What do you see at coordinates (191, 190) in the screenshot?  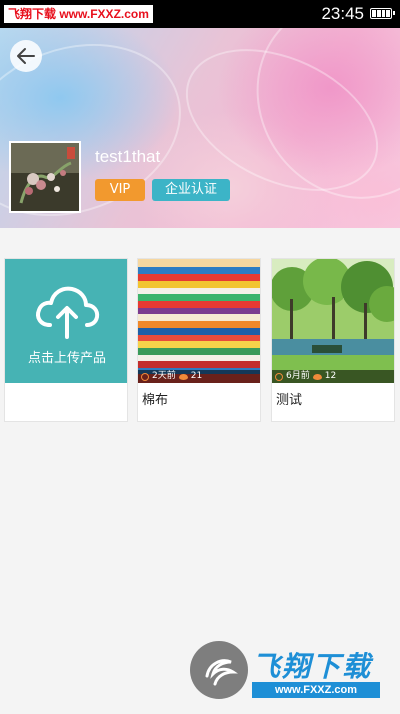 I see `enterprise-cert-badge: 企业认证` at bounding box center [191, 190].